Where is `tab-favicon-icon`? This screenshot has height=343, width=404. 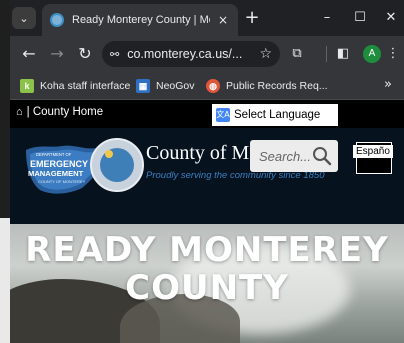 tab-favicon-icon is located at coordinates (57, 20).